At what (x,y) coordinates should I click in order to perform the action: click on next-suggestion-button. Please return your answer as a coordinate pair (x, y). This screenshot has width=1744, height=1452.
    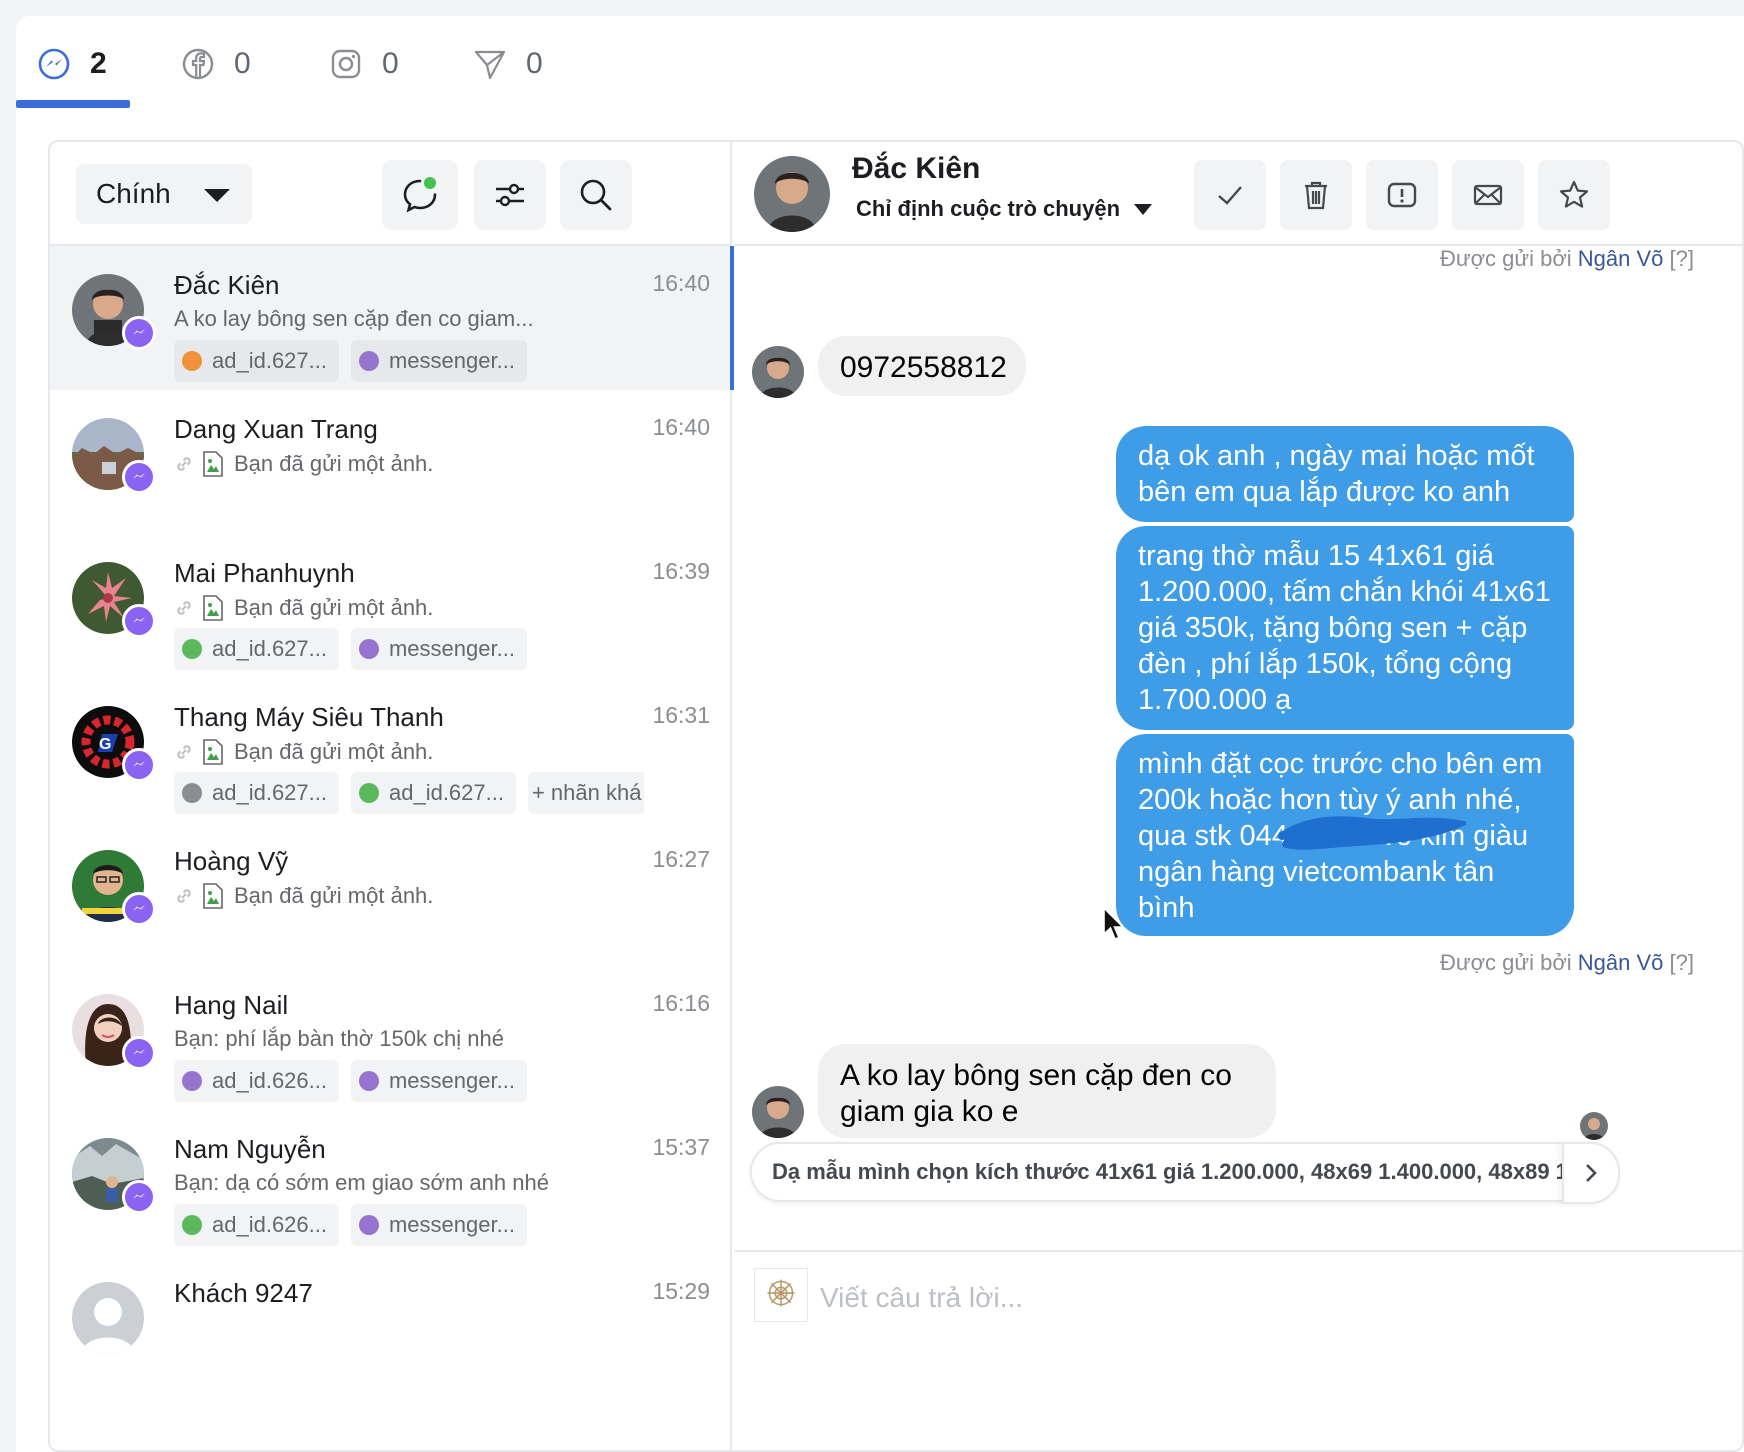
    Looking at the image, I should click on (1591, 1173).